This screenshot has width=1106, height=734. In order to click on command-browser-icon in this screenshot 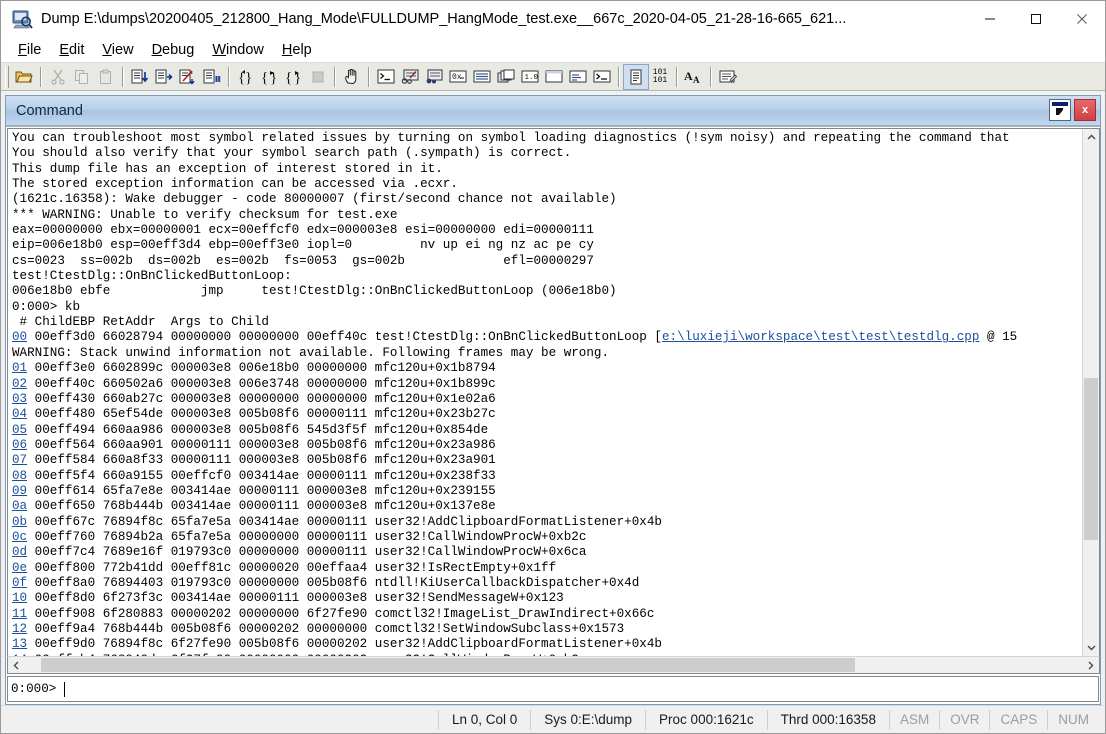, I will do `click(602, 77)`.